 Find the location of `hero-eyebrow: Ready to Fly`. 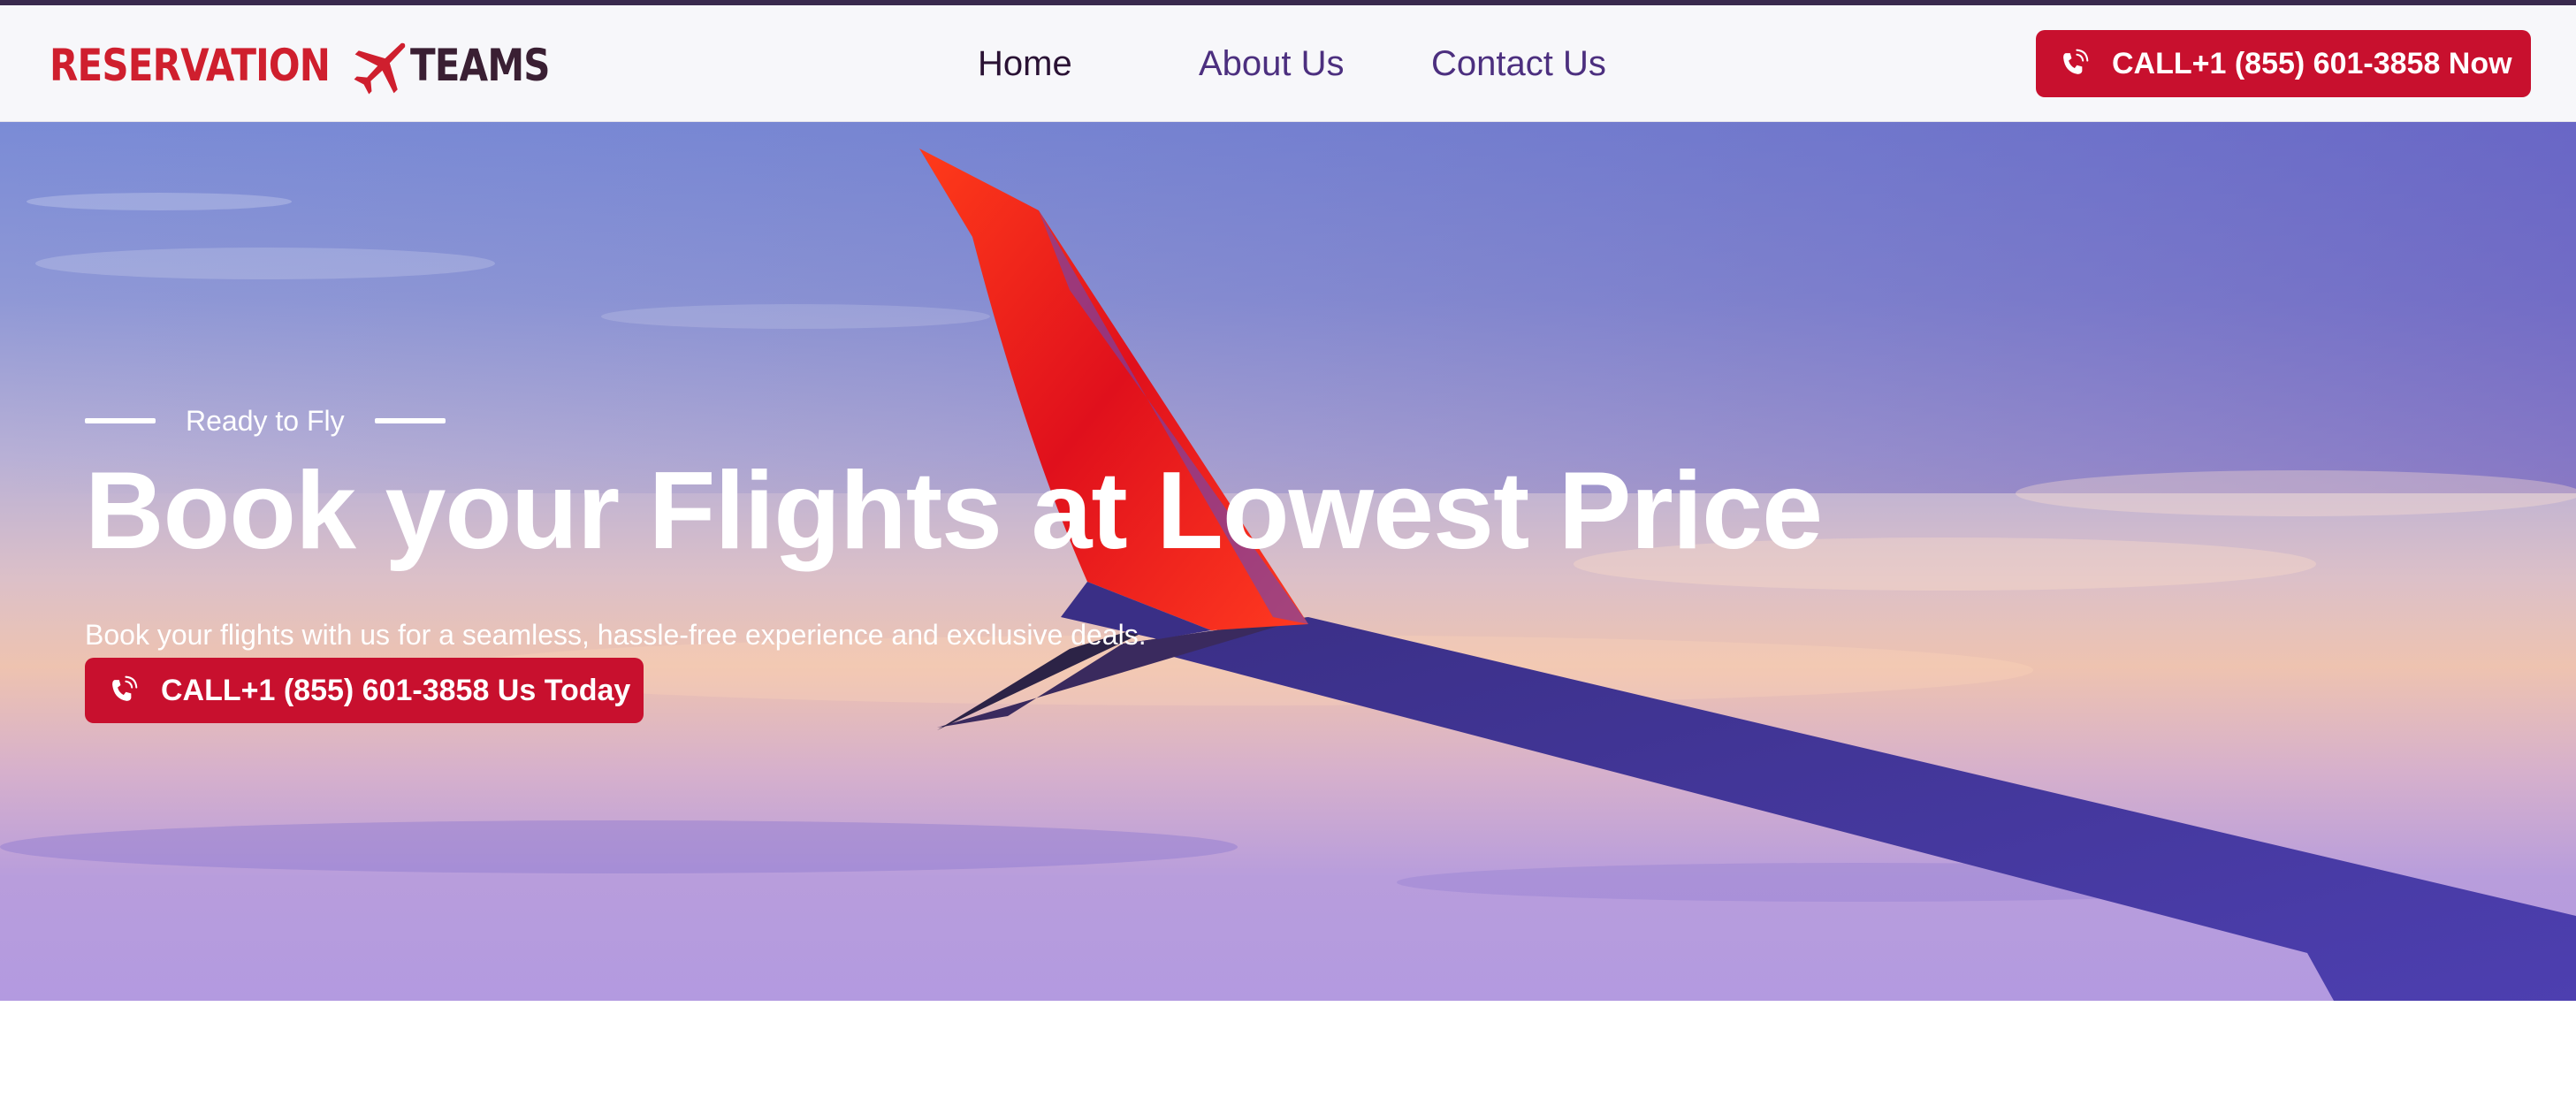

hero-eyebrow: Ready to Fly is located at coordinates (265, 420).